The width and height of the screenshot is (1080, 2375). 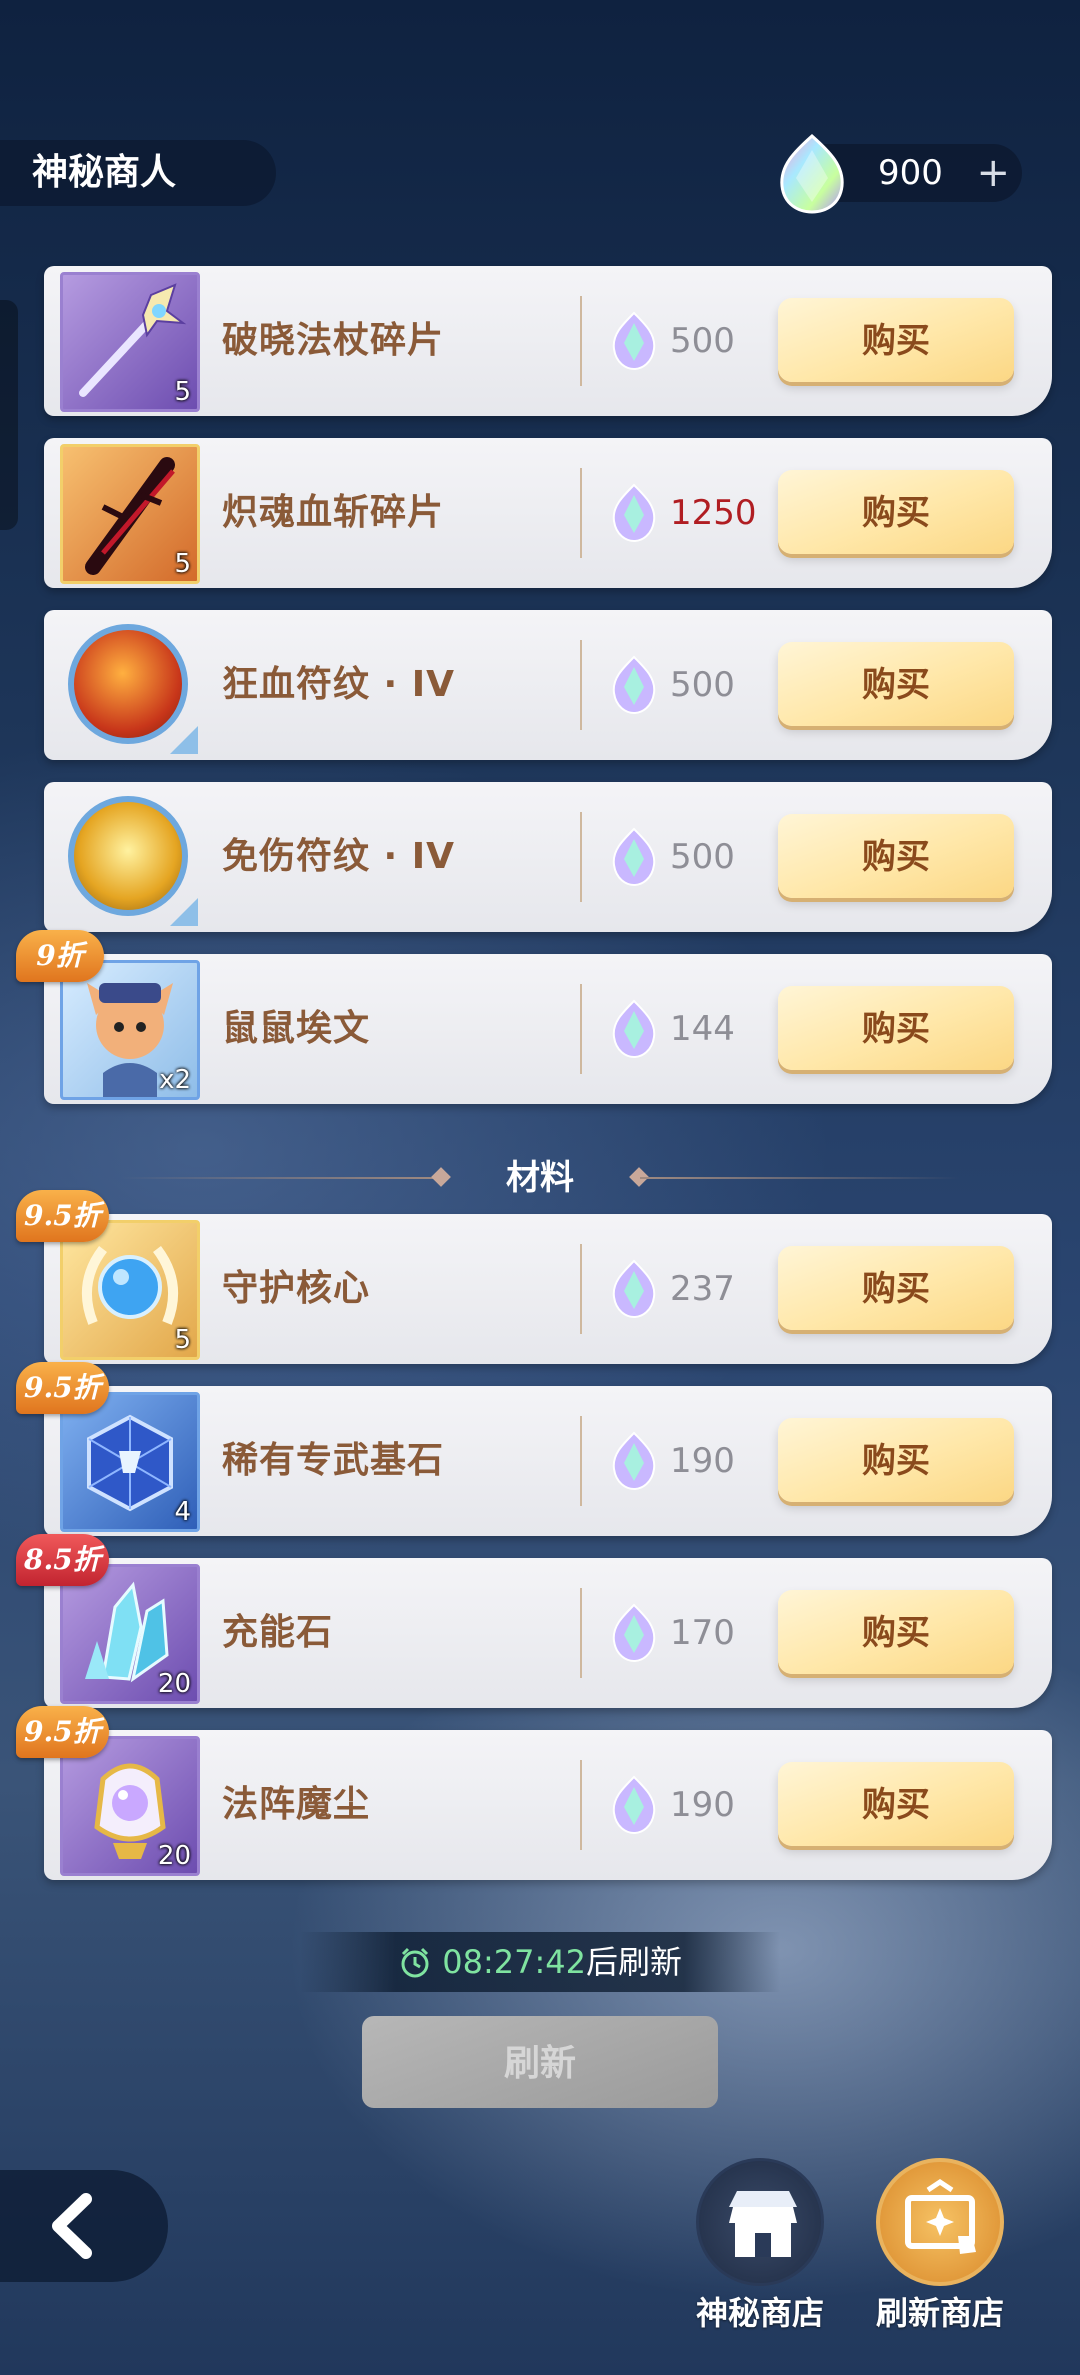 I want to click on item-price: 170, so click(x=702, y=1633).